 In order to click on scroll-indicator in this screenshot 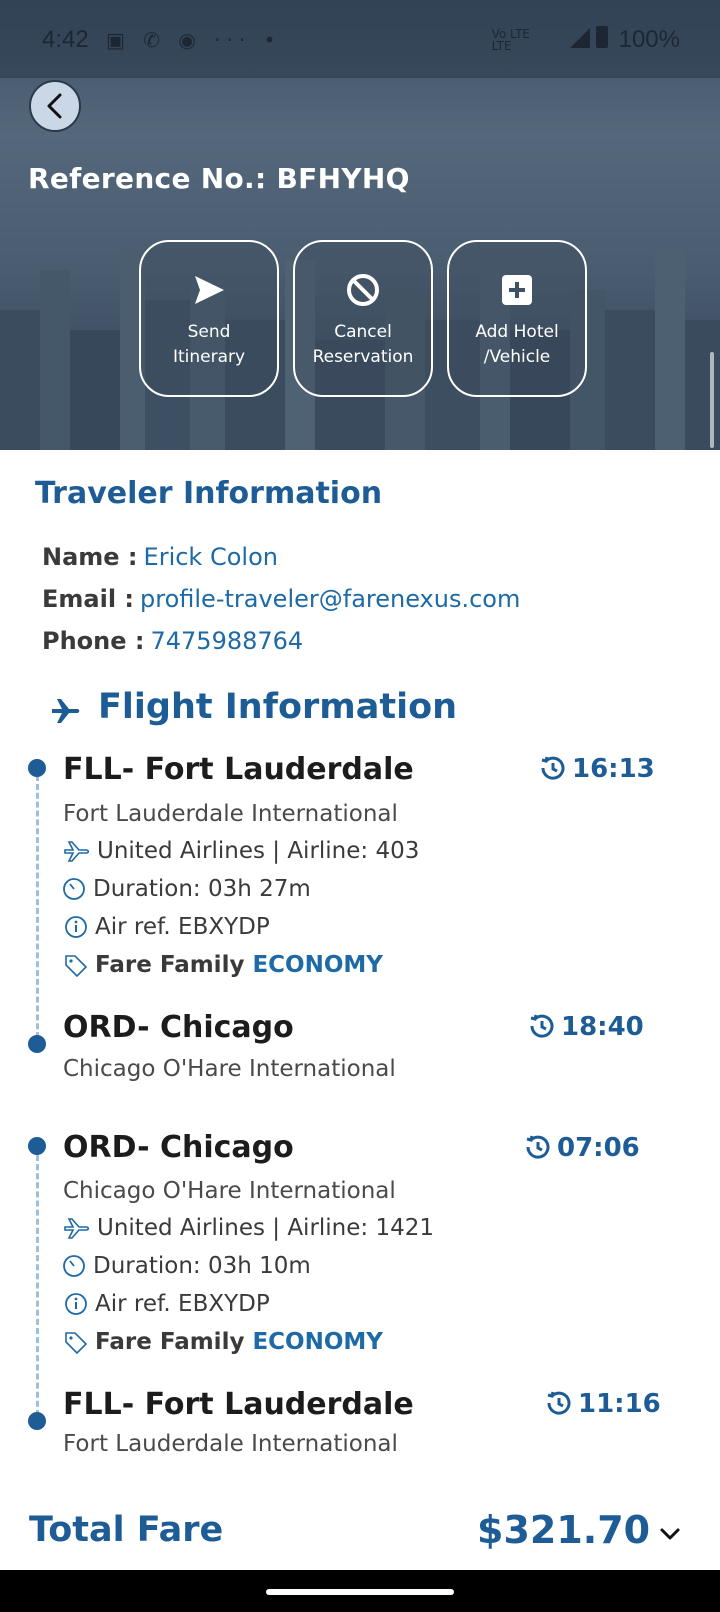, I will do `click(712, 400)`.